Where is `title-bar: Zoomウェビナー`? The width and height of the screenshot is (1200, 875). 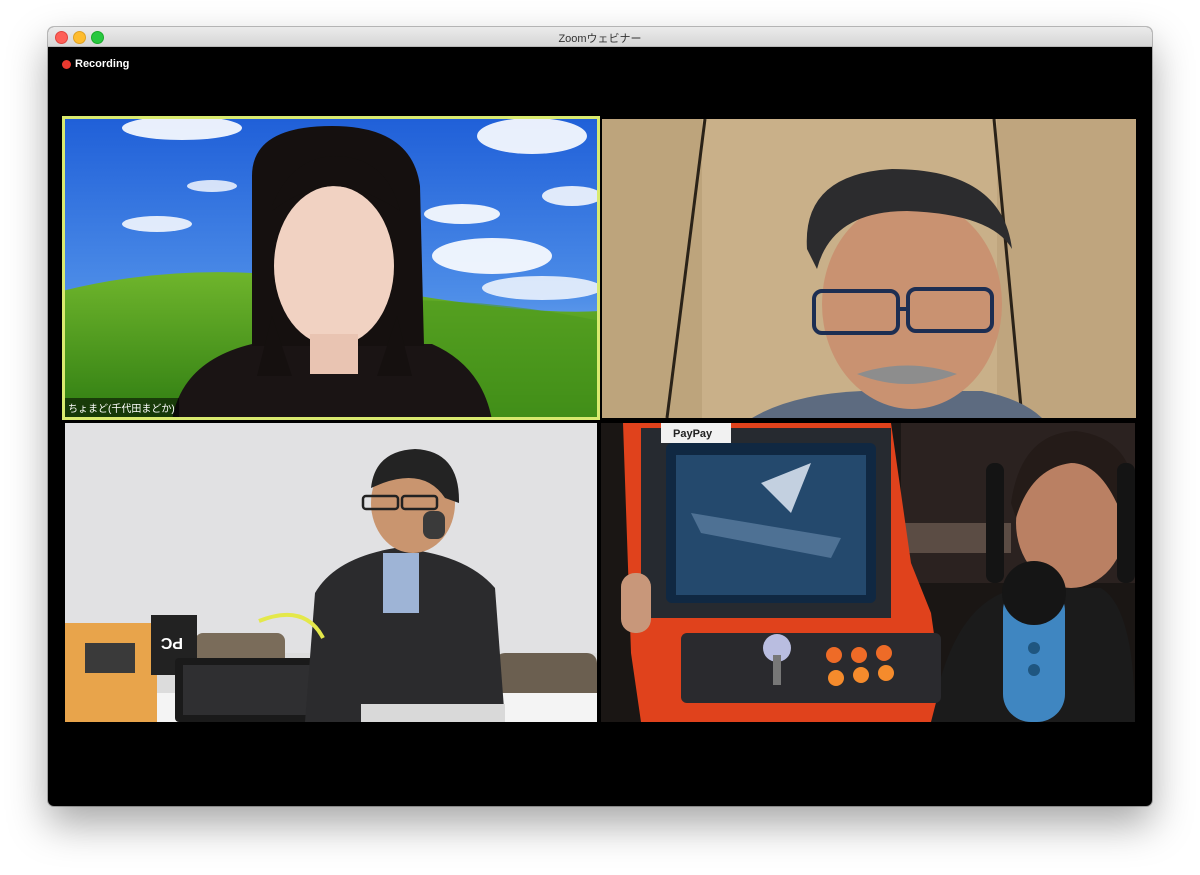
title-bar: Zoomウェビナー is located at coordinates (600, 37).